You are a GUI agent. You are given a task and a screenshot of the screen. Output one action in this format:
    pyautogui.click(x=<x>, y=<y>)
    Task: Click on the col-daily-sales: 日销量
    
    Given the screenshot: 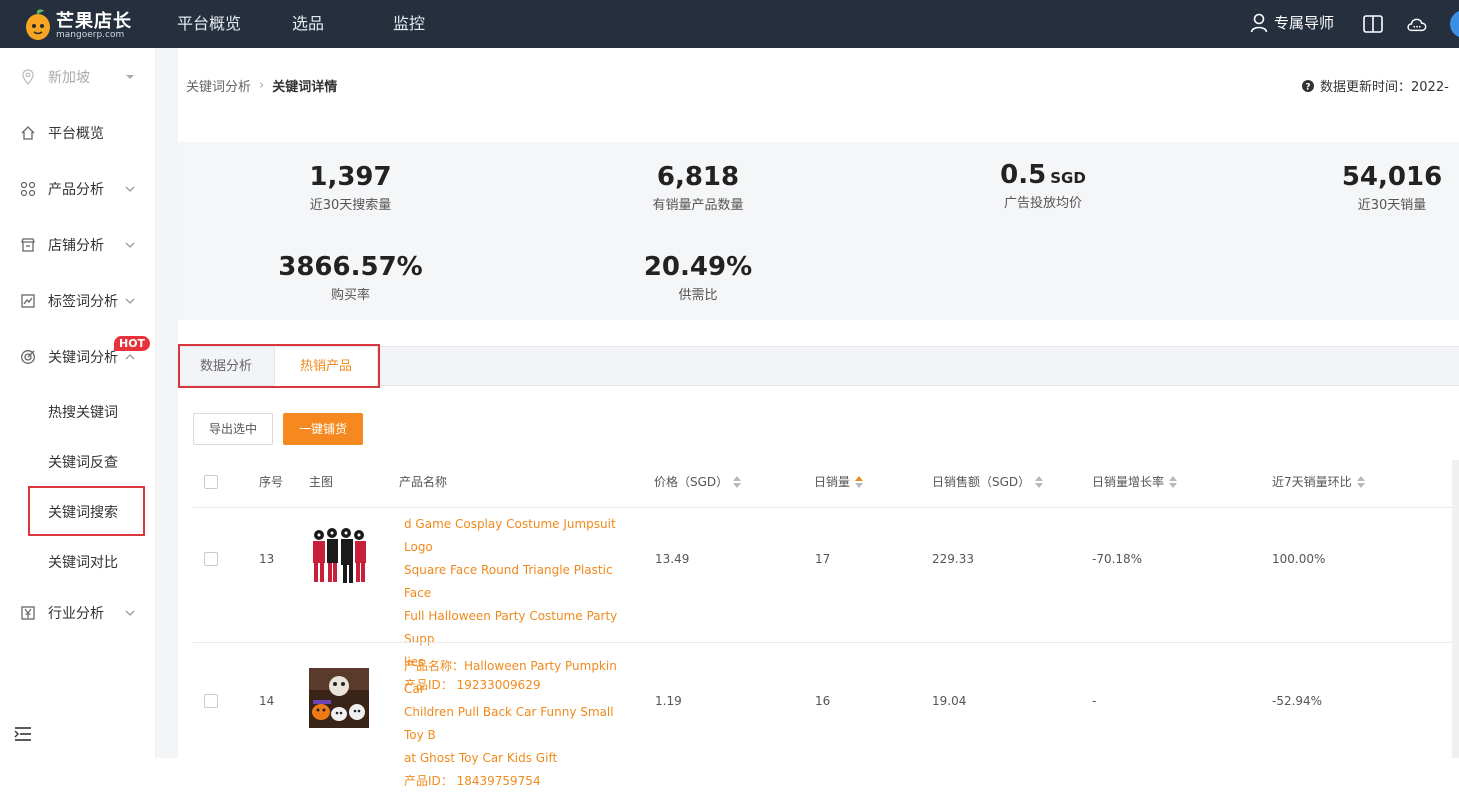 What is the action you would take?
    pyautogui.click(x=839, y=481)
    